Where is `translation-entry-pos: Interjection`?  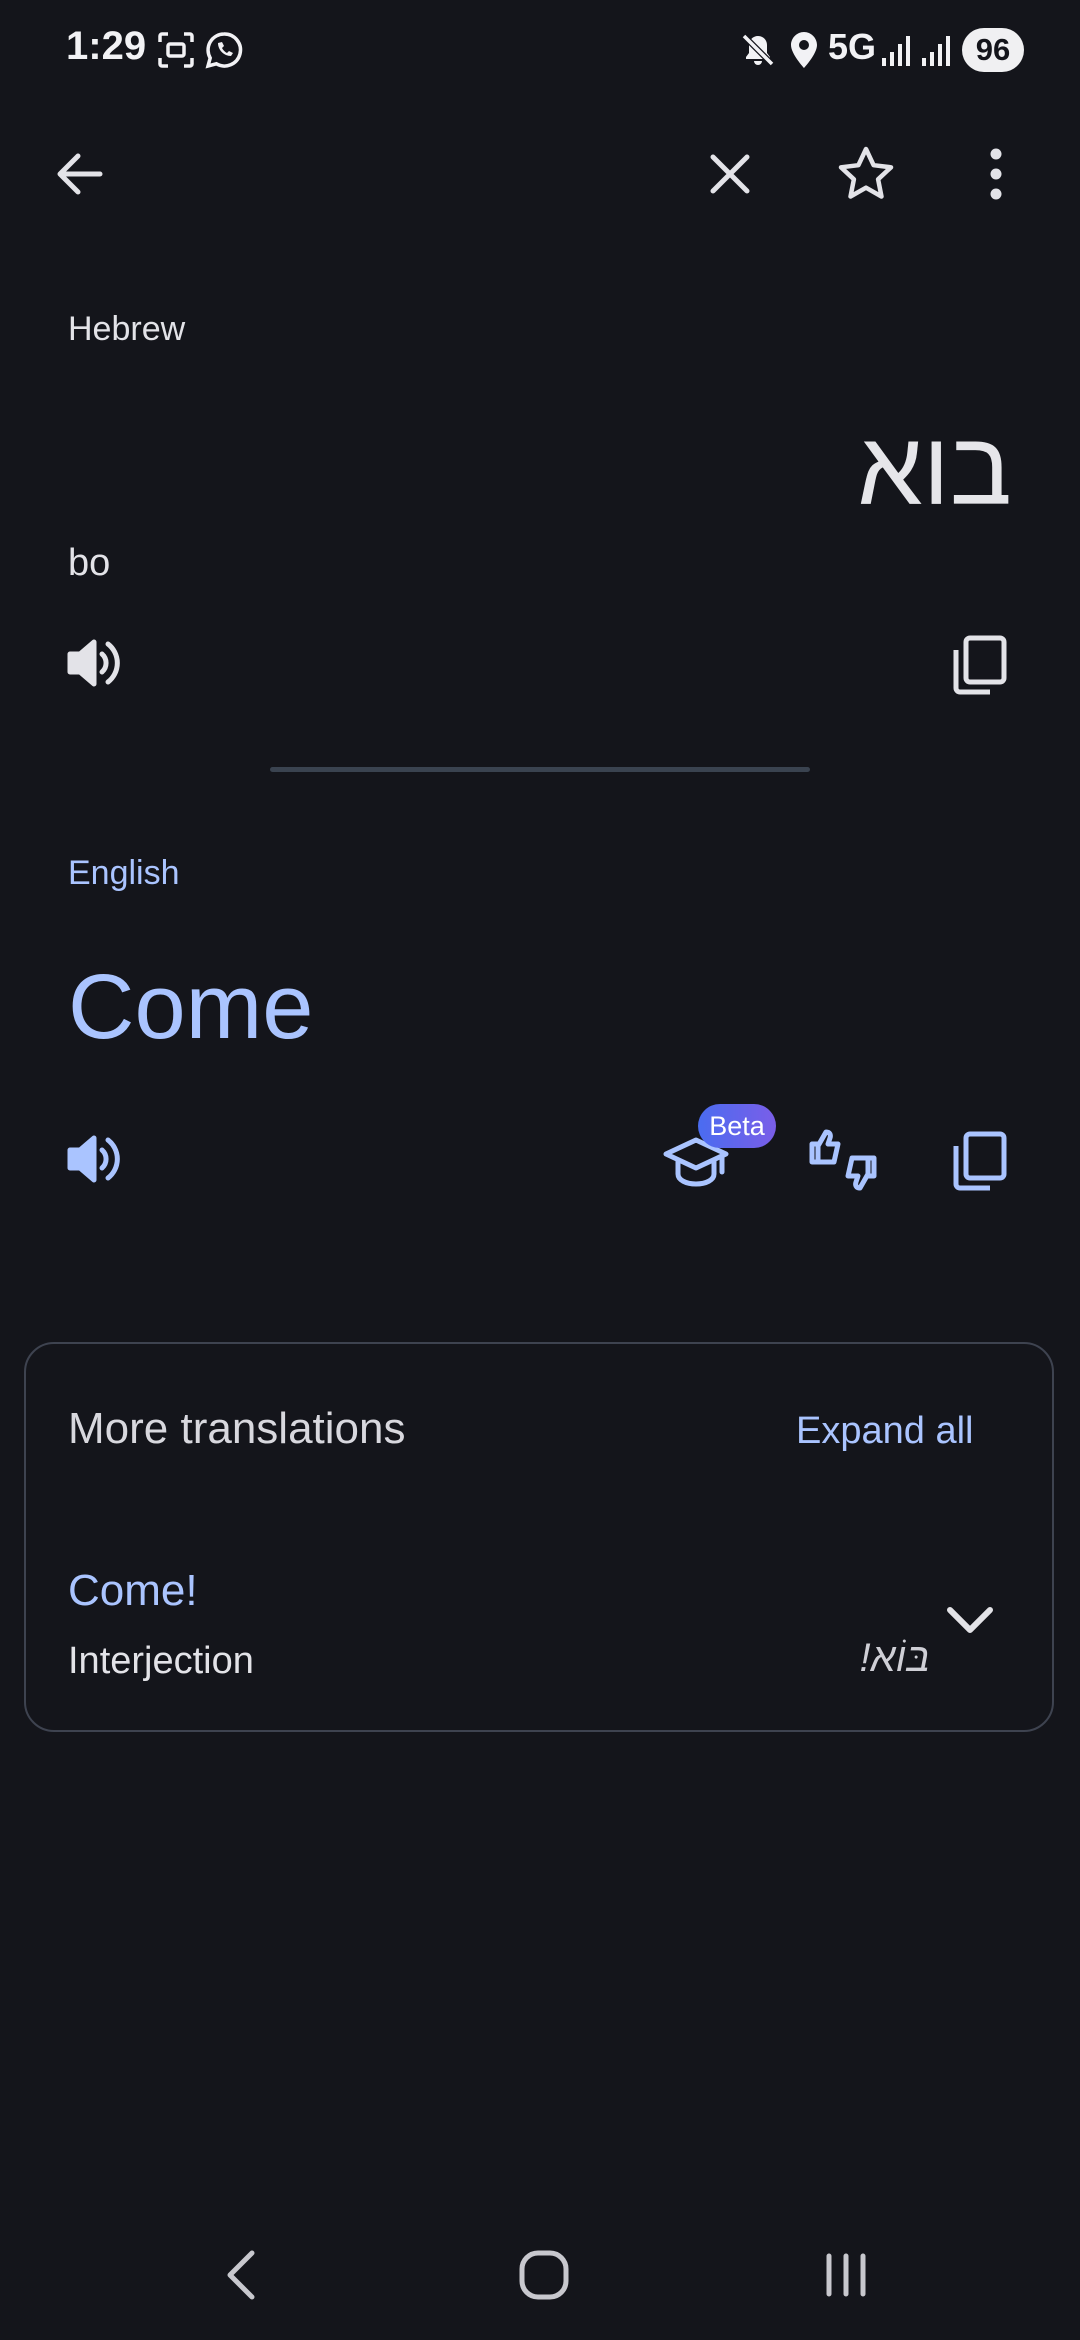
translation-entry-pos: Interjection is located at coordinates (161, 1661).